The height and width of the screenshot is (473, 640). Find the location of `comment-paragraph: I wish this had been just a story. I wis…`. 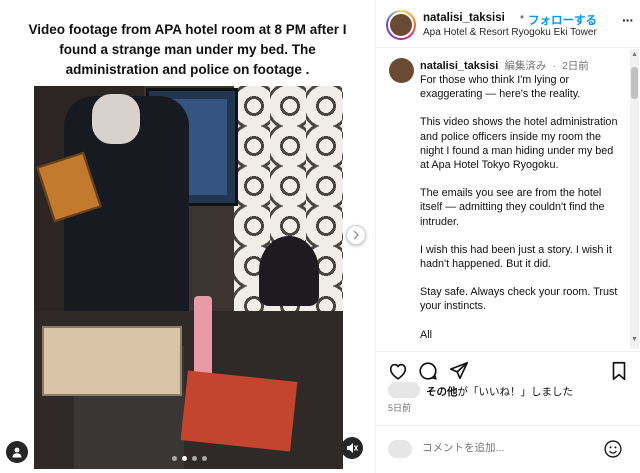

comment-paragraph: I wish this had been just a story. I wis… is located at coordinates (516, 257).